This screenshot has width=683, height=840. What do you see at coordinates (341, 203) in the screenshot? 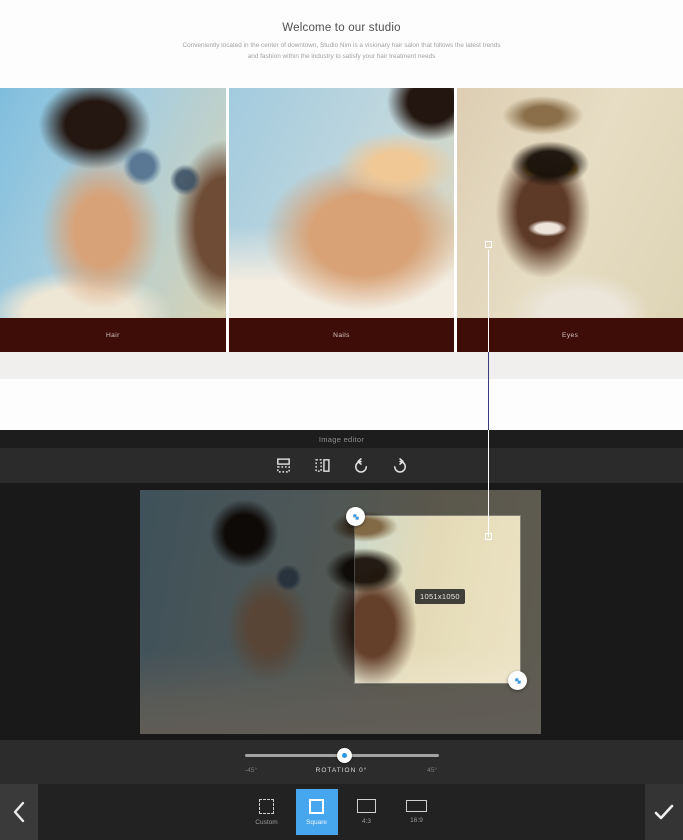
I see `nails-photo` at bounding box center [341, 203].